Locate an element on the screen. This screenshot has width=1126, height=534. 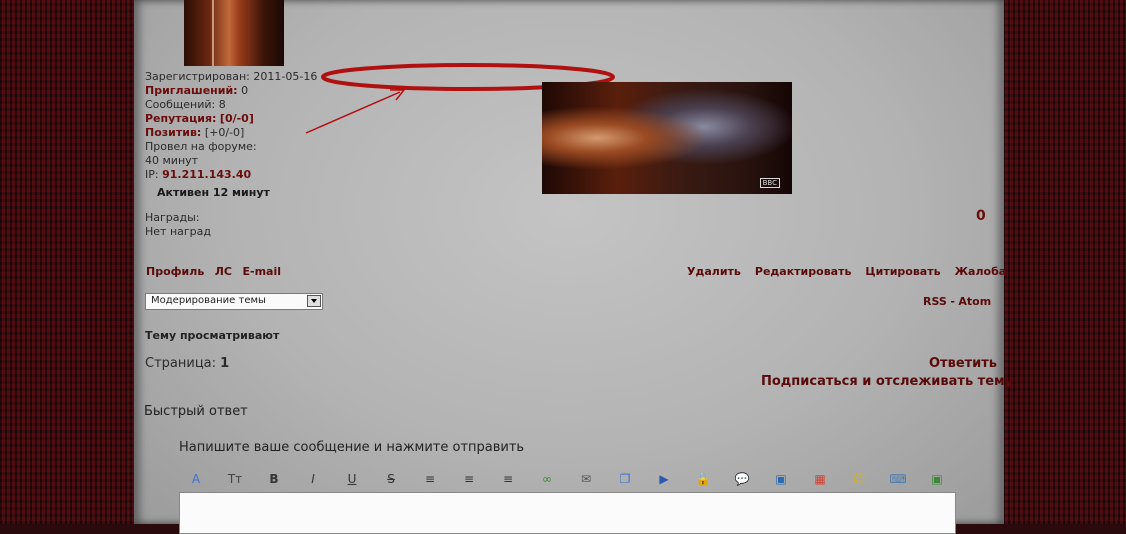
time-value: 40 минут is located at coordinates (172, 160).